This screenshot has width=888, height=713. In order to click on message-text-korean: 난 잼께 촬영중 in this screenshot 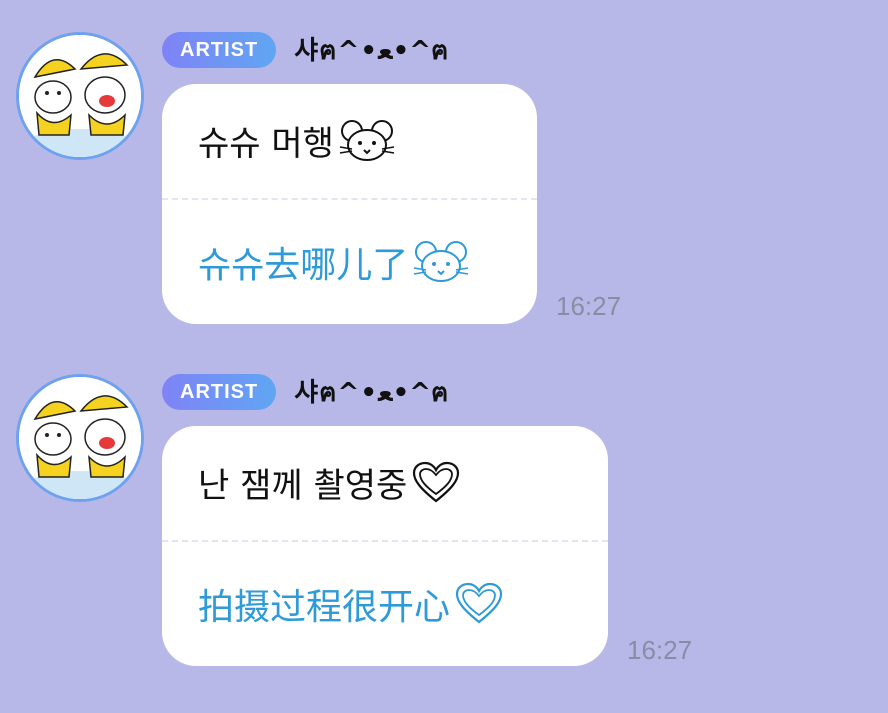, I will do `click(329, 482)`.